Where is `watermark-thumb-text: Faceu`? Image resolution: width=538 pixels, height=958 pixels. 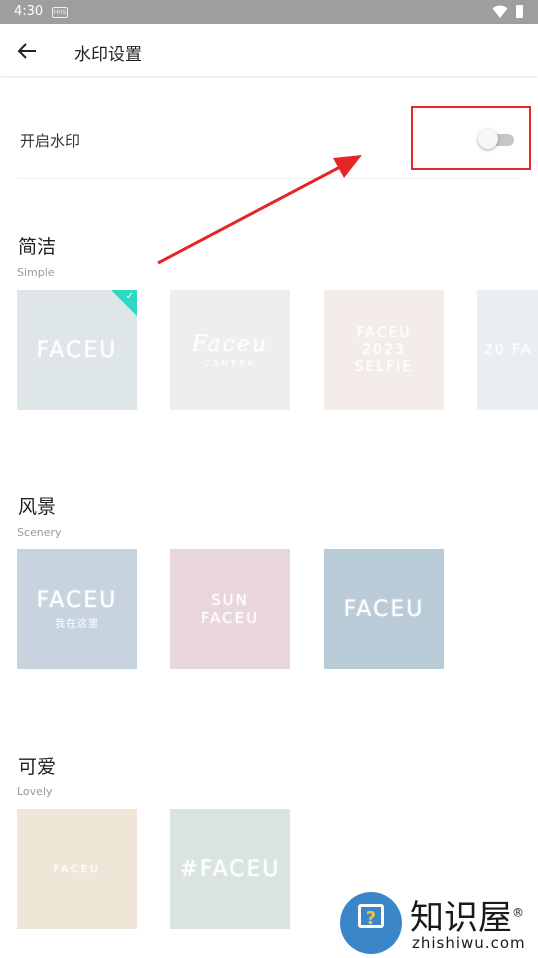
watermark-thumb-text: Faceu is located at coordinates (230, 344).